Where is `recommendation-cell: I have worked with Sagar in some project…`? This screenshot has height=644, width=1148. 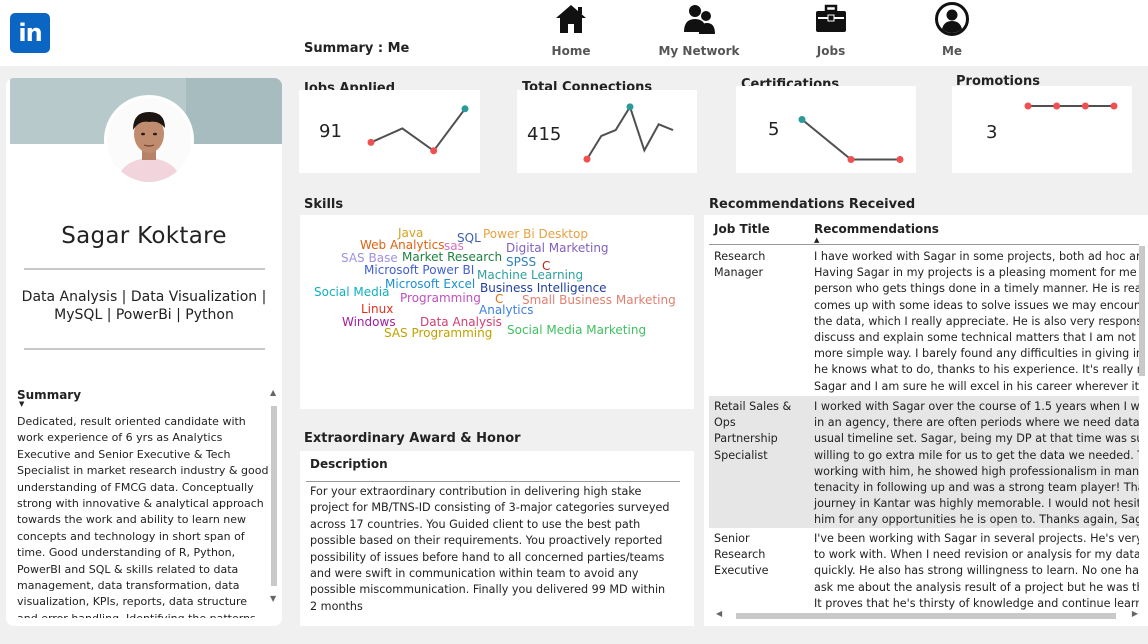 recommendation-cell: I have worked with Sagar in some project… is located at coordinates (976, 321).